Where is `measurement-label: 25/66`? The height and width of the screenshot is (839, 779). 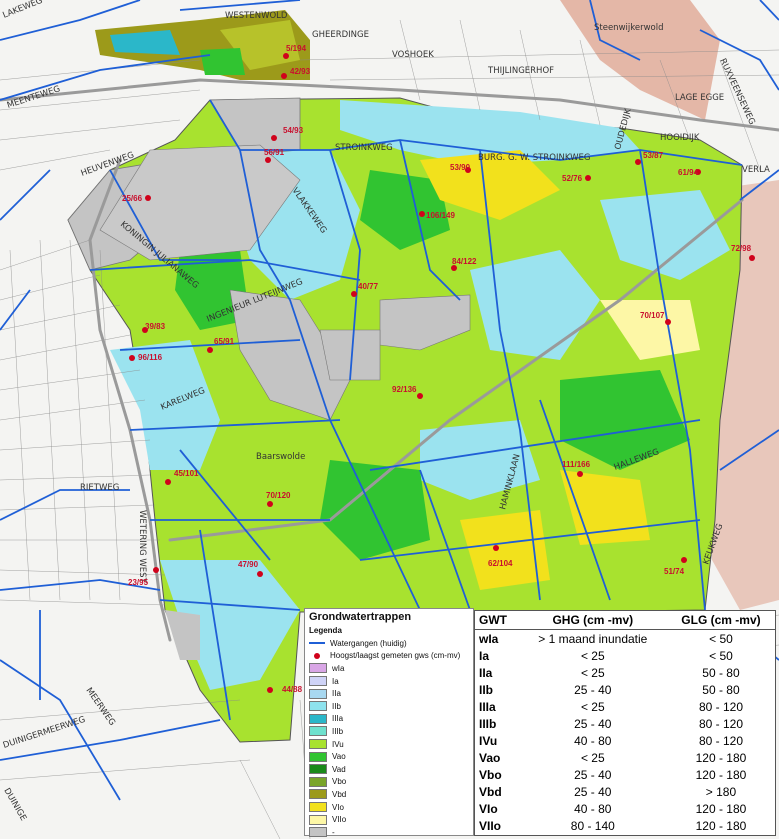
measurement-label: 25/66 is located at coordinates (132, 198).